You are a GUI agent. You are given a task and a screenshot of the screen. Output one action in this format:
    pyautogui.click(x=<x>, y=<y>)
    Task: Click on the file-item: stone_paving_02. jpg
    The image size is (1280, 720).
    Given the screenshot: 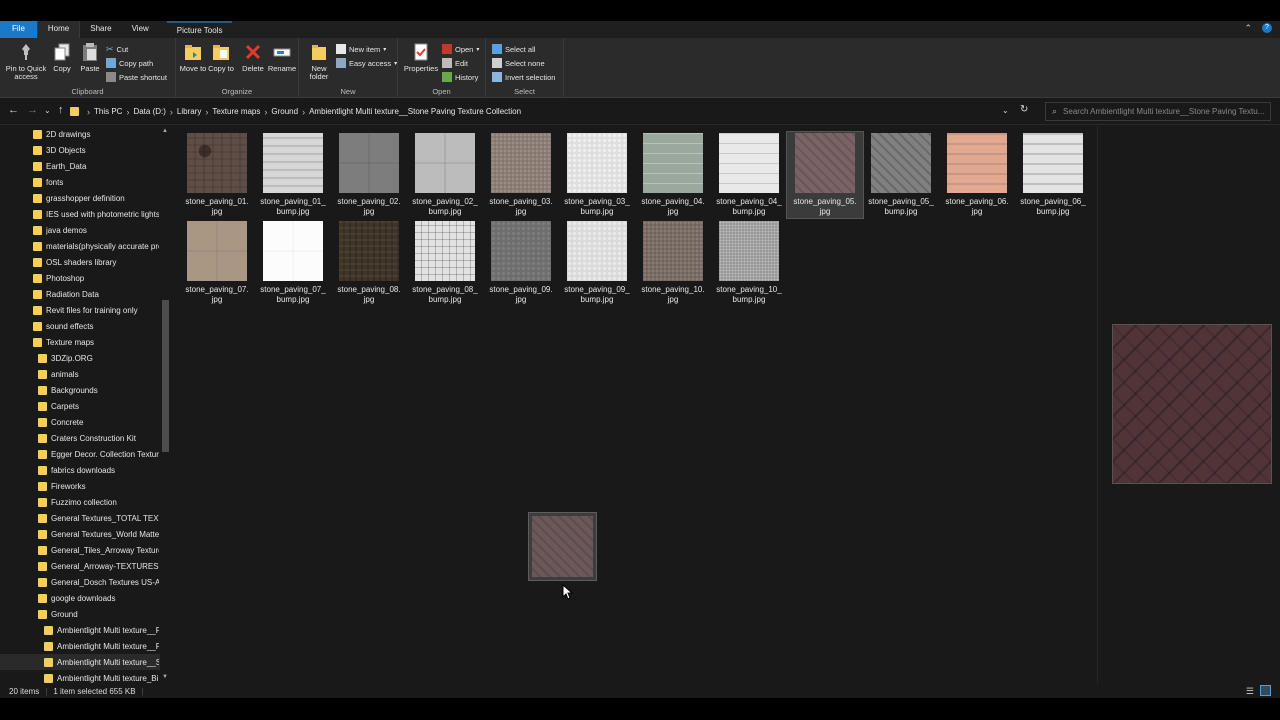 What is the action you would take?
    pyautogui.click(x=369, y=175)
    